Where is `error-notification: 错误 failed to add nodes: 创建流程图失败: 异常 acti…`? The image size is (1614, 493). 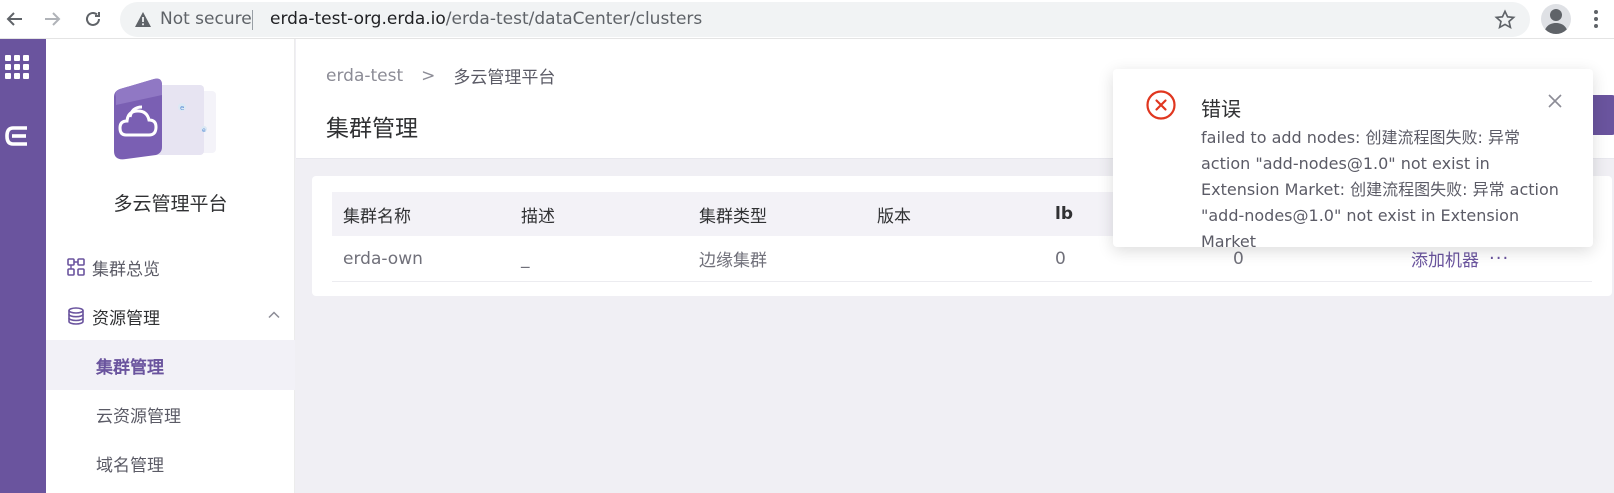
error-notification: 错误 failed to add nodes: 创建流程图失败: 异常 acti… is located at coordinates (1353, 160).